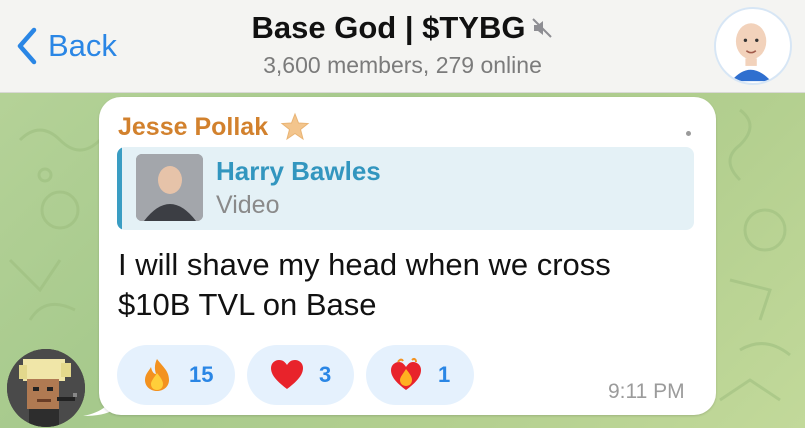 The height and width of the screenshot is (428, 805). What do you see at coordinates (751, 52) in the screenshot?
I see `bald-man-avatar-icon` at bounding box center [751, 52].